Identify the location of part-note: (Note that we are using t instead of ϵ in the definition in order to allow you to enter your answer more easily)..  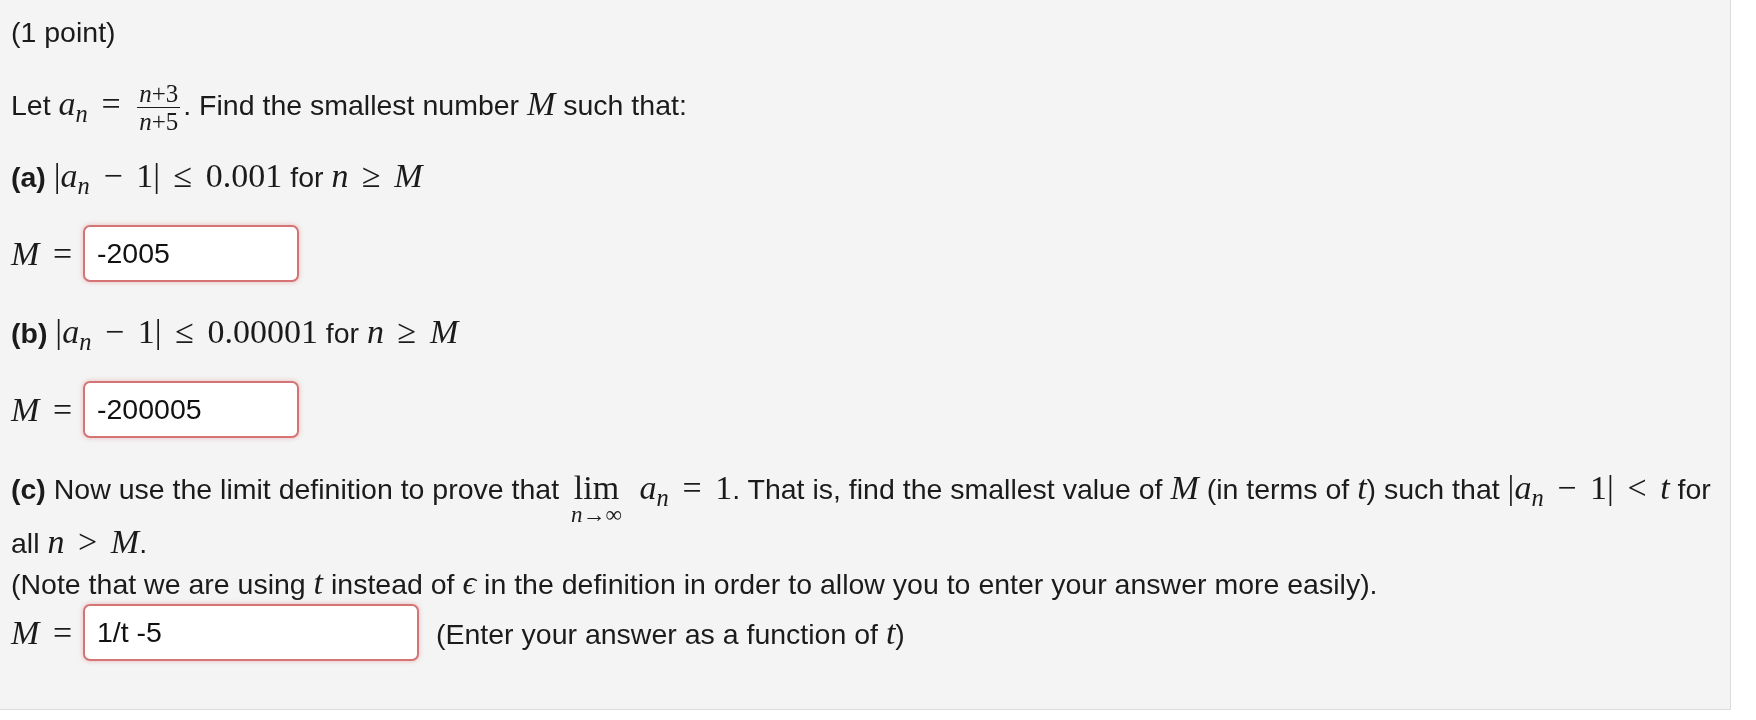
(695, 583).